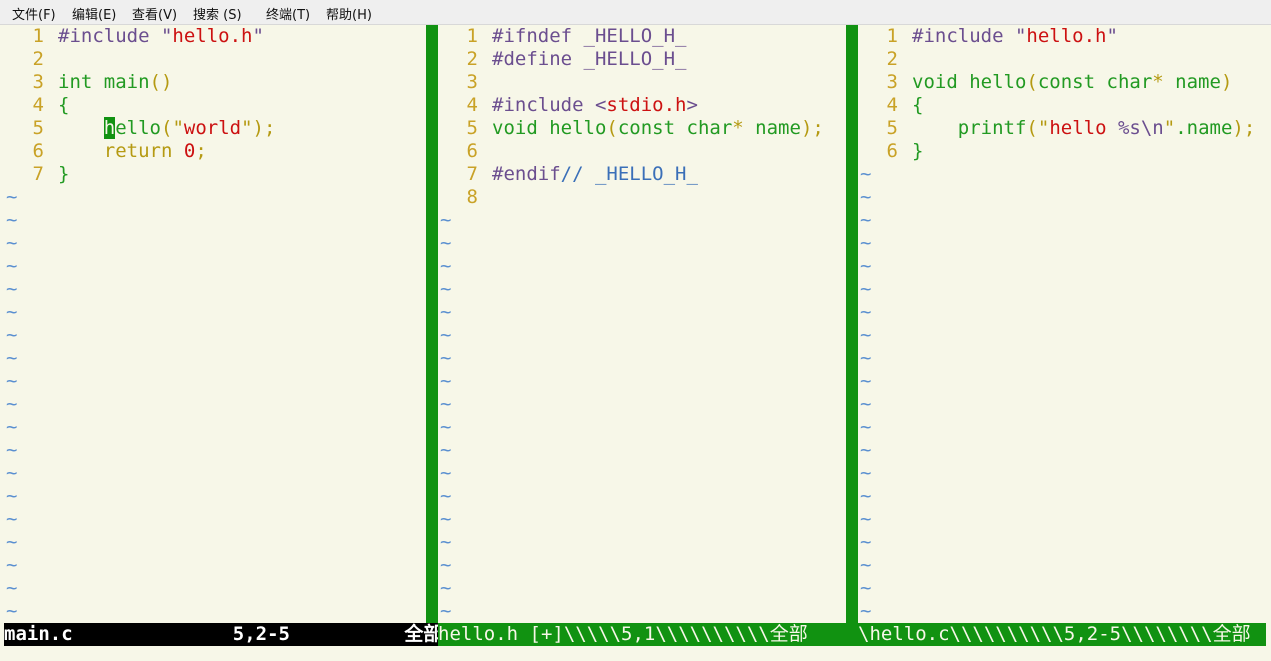  I want to click on code-token: // _HELLO_H_, so click(629, 174).